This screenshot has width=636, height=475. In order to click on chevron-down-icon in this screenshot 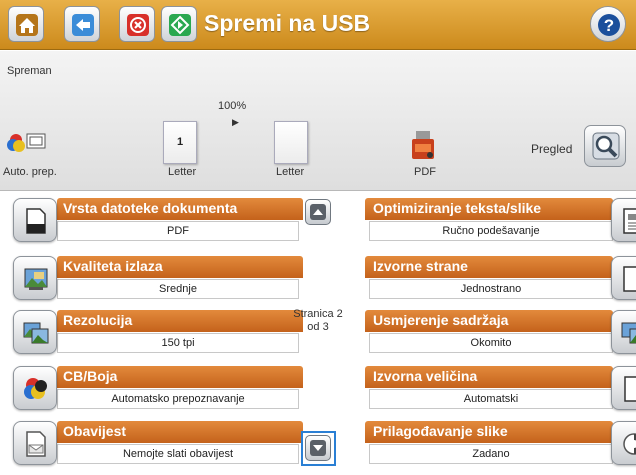, I will do `click(318, 448)`.